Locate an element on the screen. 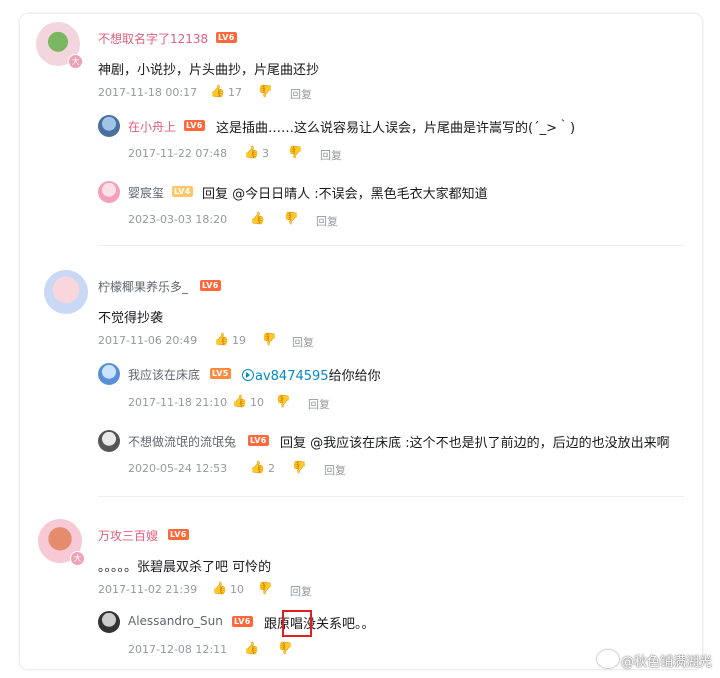 The height and width of the screenshot is (678, 720). like-count: 17 is located at coordinates (235, 92).